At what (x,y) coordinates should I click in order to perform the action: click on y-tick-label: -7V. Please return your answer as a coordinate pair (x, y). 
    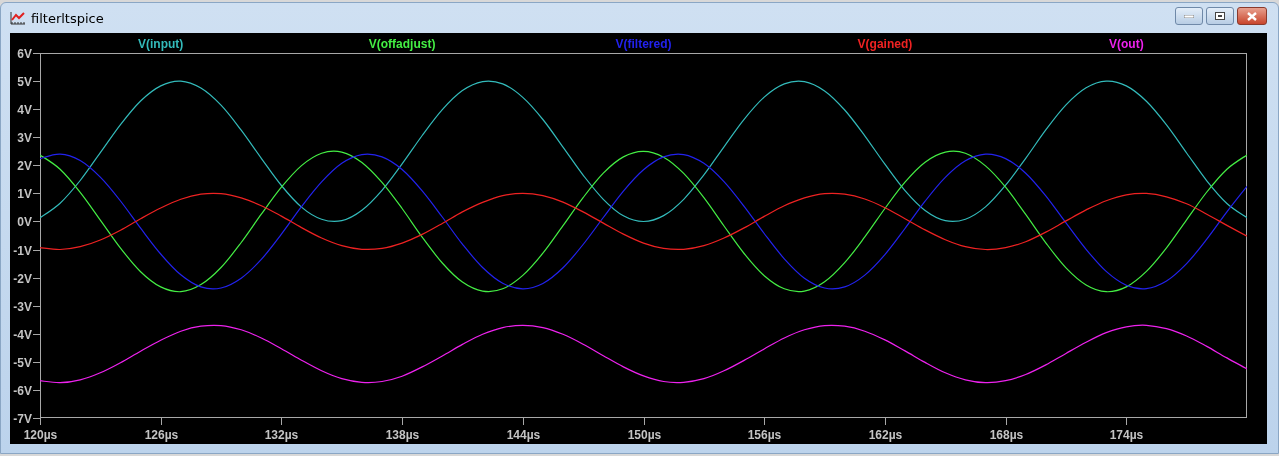
    Looking at the image, I should click on (22, 419).